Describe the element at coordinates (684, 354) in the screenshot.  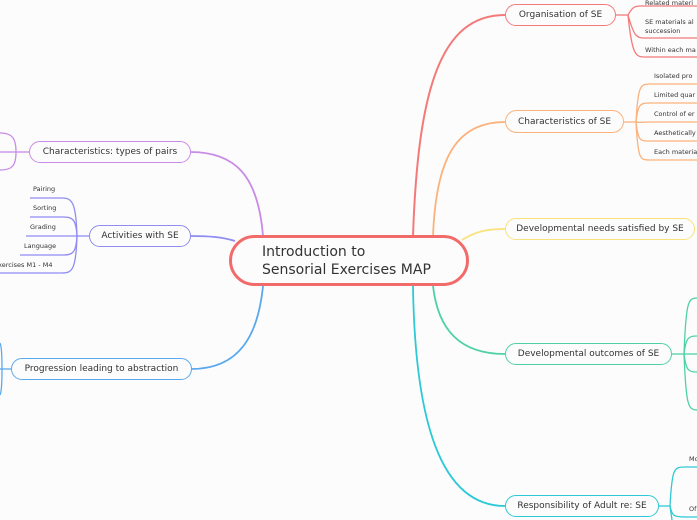
I see `outcomes-subtree` at that location.